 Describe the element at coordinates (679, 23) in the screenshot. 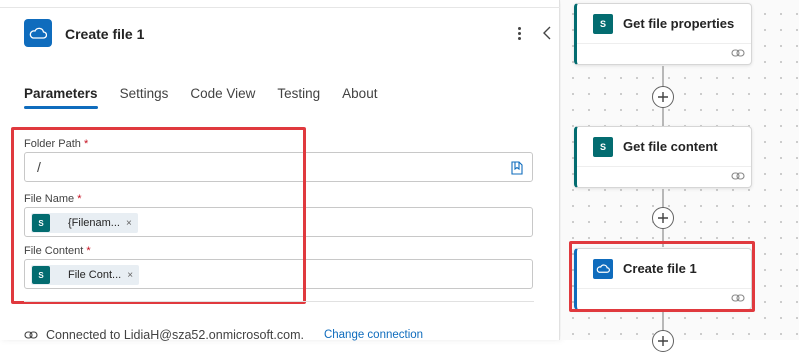

I see `node-title: Get file properties` at that location.